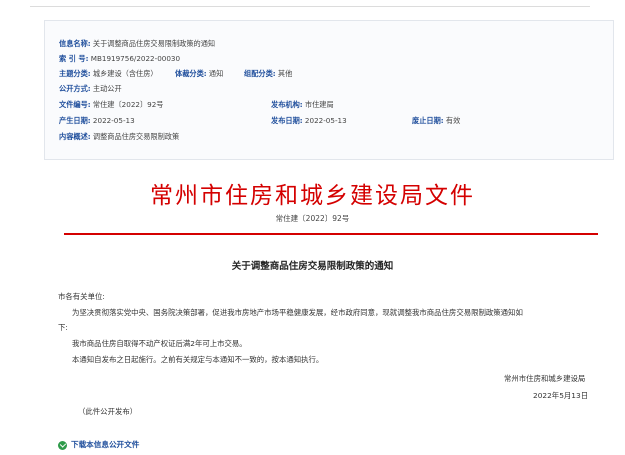 Image resolution: width=625 pixels, height=455 pixels. I want to click on meta-row-open-mode: 公开方式: 主动公开, so click(90, 89).